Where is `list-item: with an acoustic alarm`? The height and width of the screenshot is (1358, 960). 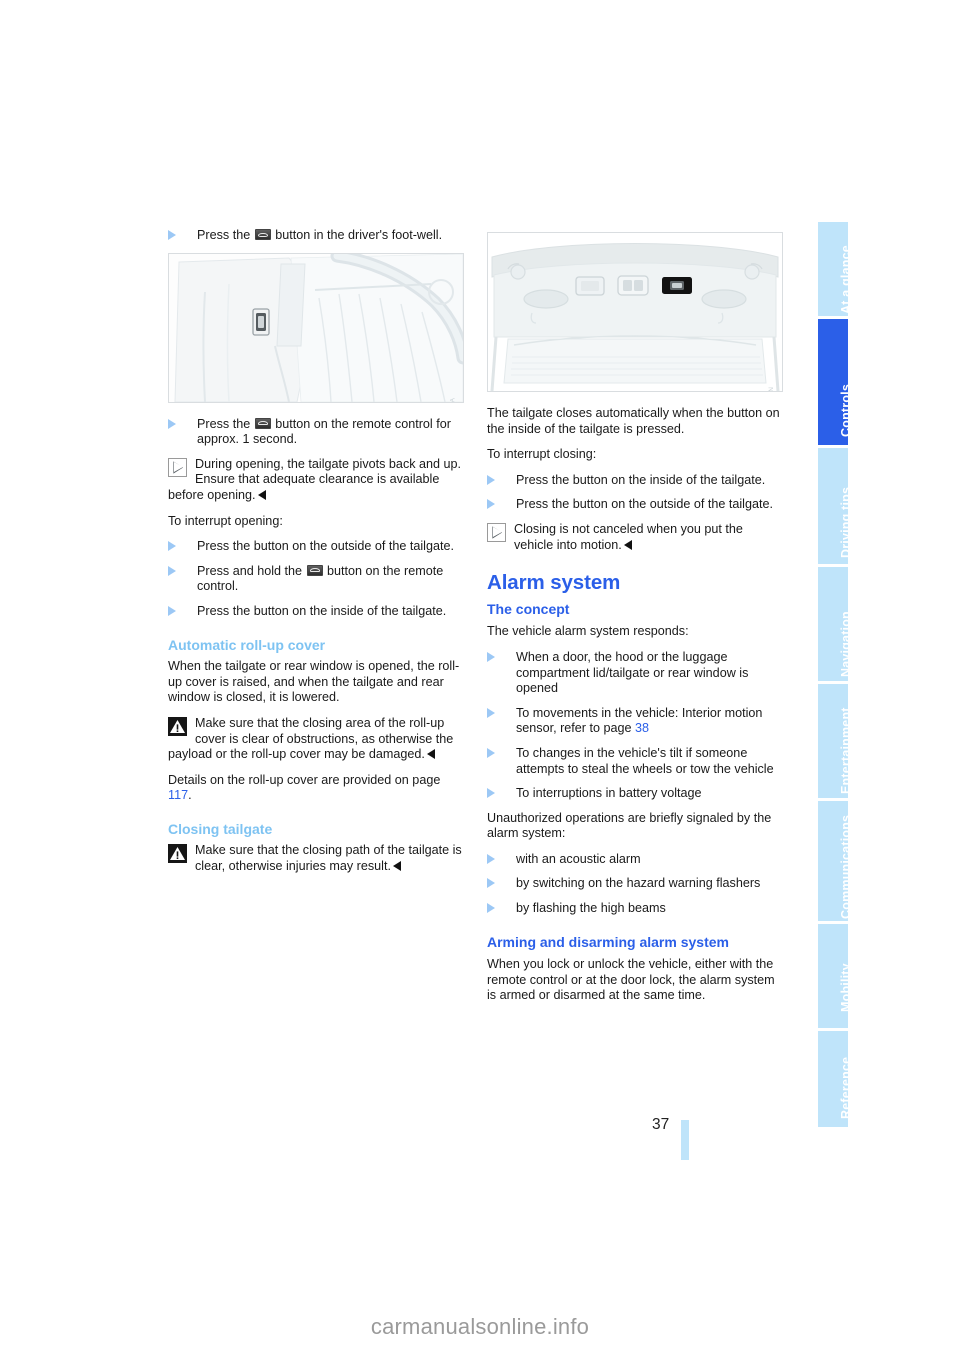 list-item: with an acoustic alarm is located at coordinates (635, 860).